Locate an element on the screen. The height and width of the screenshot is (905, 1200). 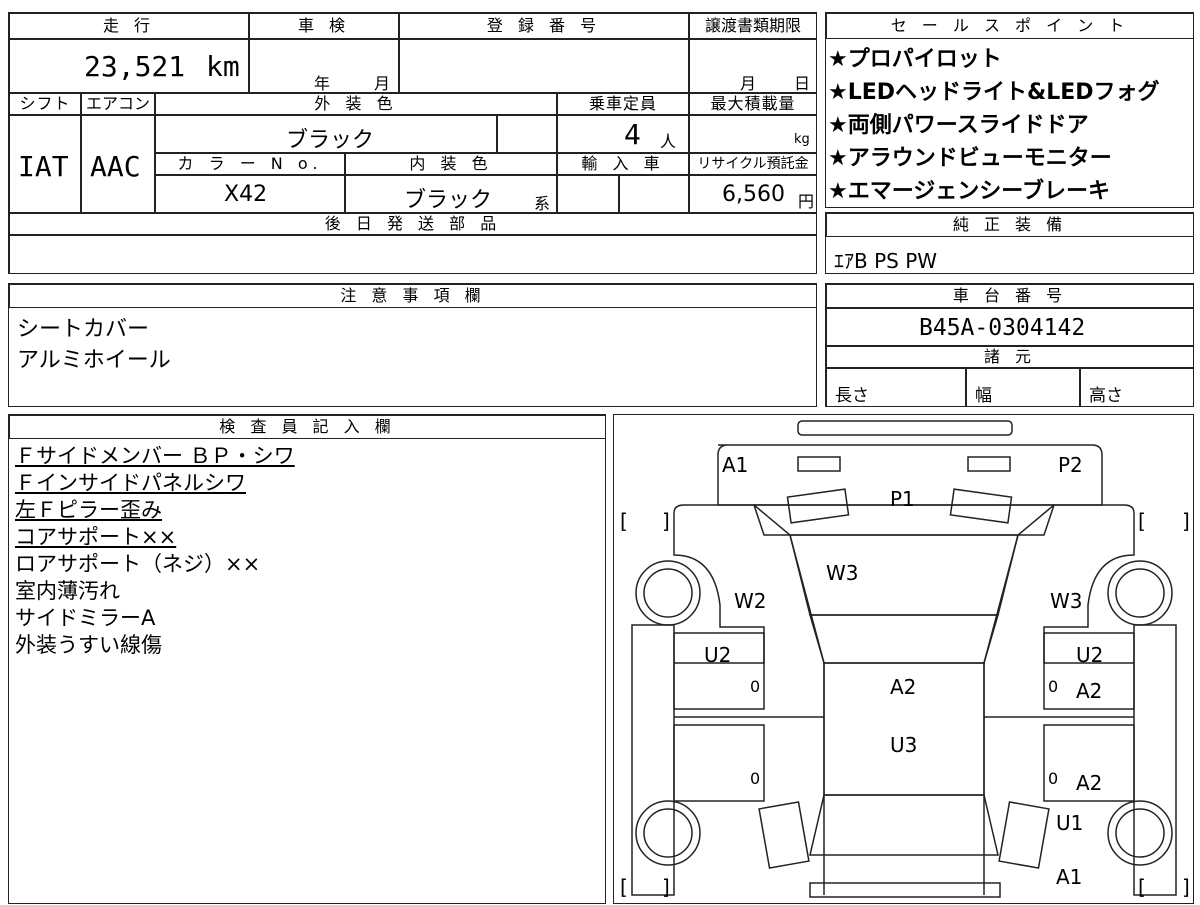
left-rocker is located at coordinates (653, 760).